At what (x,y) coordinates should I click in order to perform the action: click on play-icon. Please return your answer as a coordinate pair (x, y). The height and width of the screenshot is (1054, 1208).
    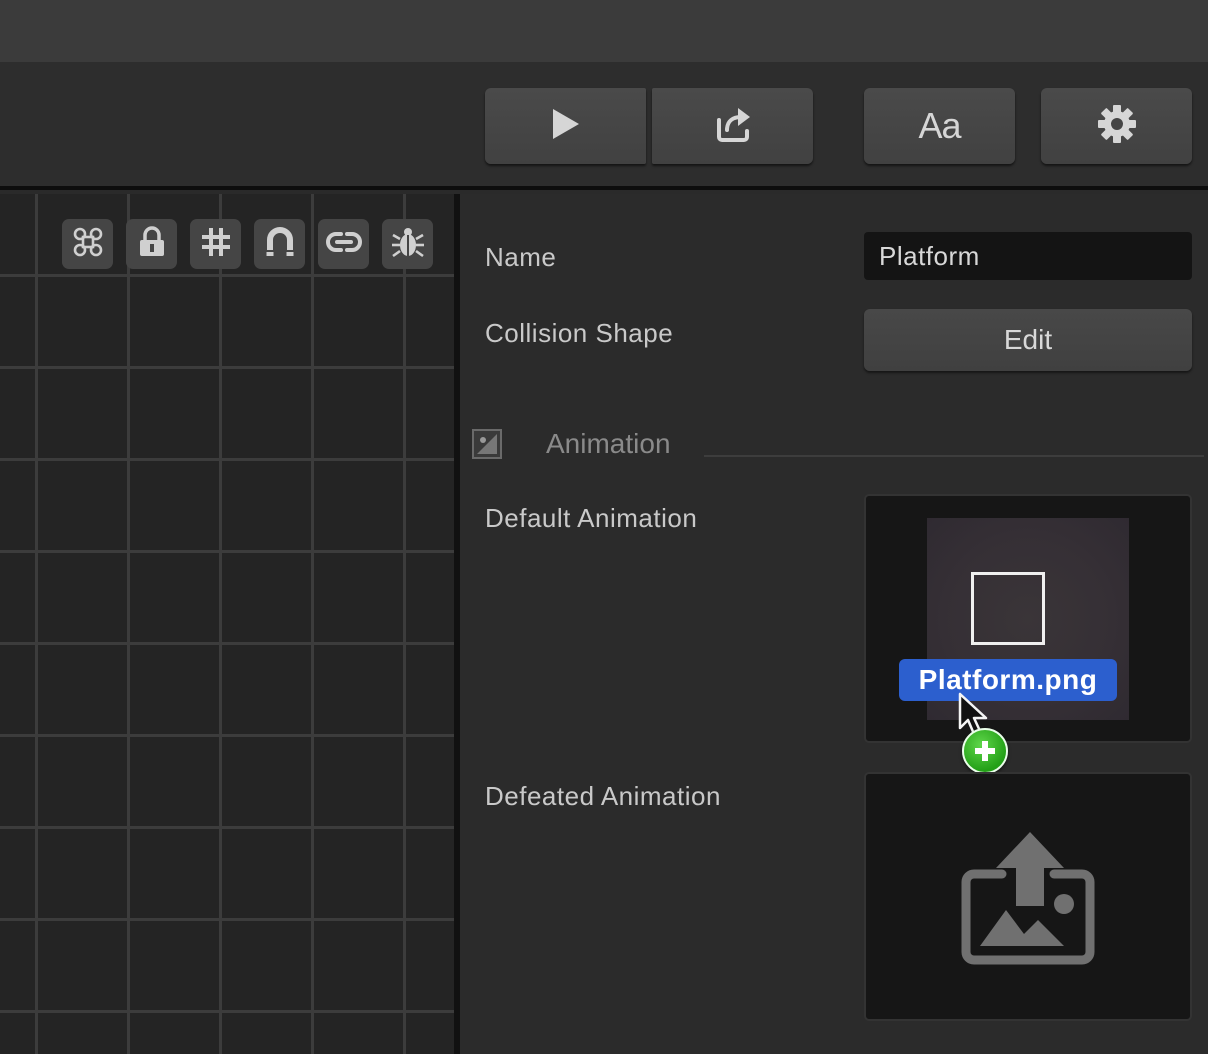
    Looking at the image, I should click on (566, 126).